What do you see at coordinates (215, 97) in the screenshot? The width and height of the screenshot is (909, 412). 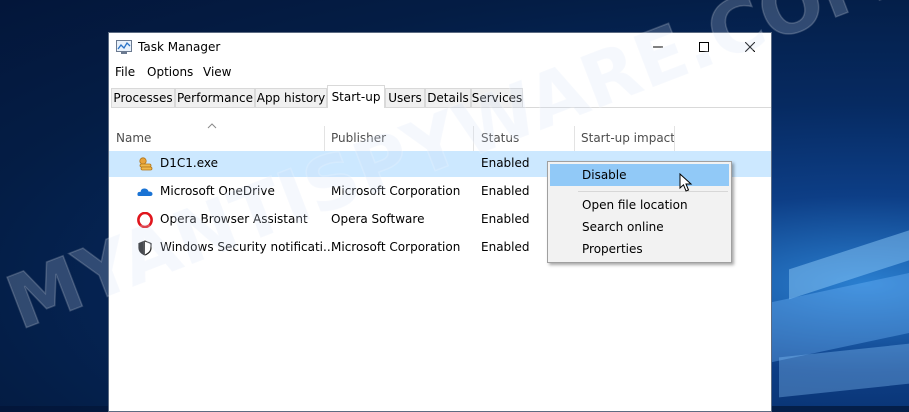 I see `tab-performance: Performance` at bounding box center [215, 97].